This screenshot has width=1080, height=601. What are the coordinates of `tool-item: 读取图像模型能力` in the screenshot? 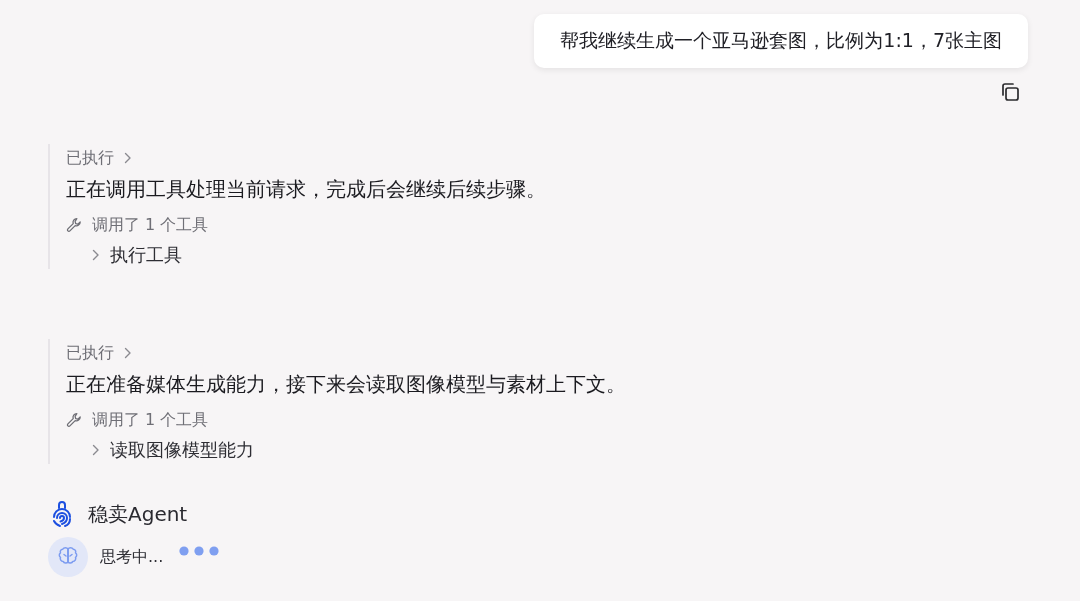 It's located at (173, 450).